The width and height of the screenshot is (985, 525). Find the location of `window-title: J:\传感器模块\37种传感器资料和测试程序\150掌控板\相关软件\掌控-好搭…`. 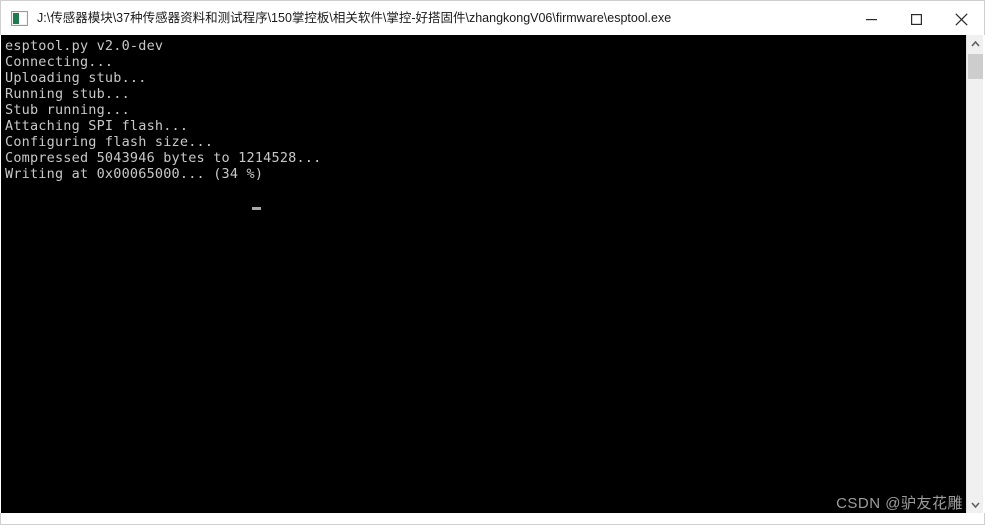

window-title: J:\传感器模块\37种传感器资料和测试程序\150掌控板\相关软件\掌控-好搭… is located at coordinates (354, 17).